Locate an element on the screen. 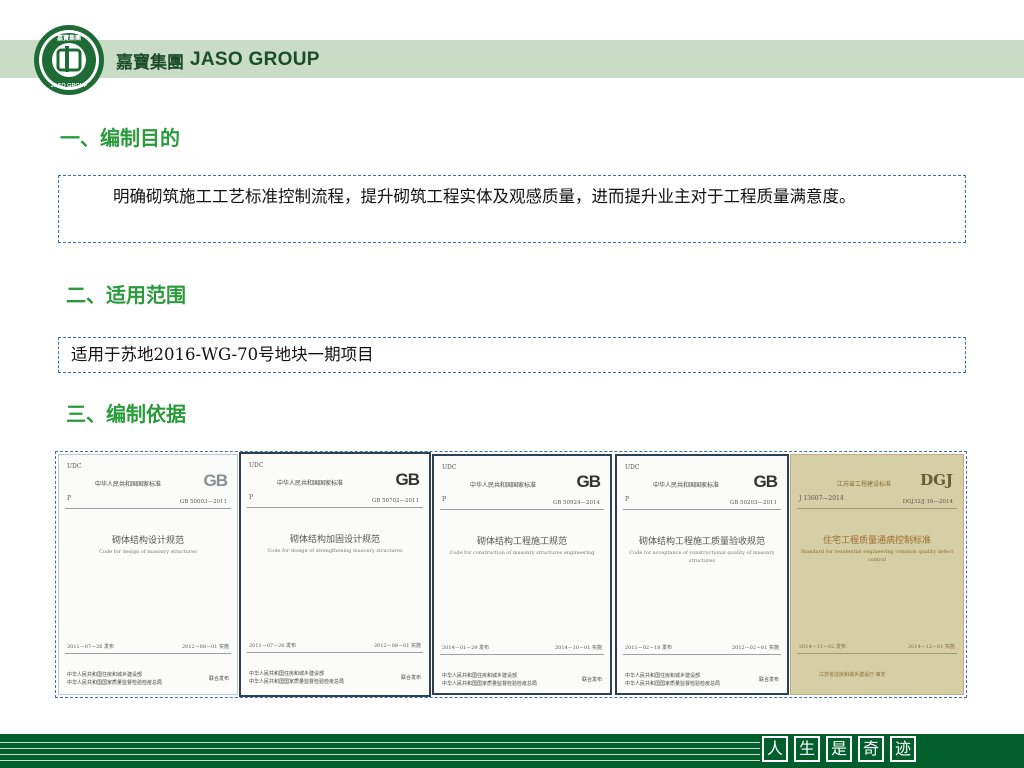  jaso-logo: 嘉寶集團 JASO GROUP is located at coordinates (69, 60).